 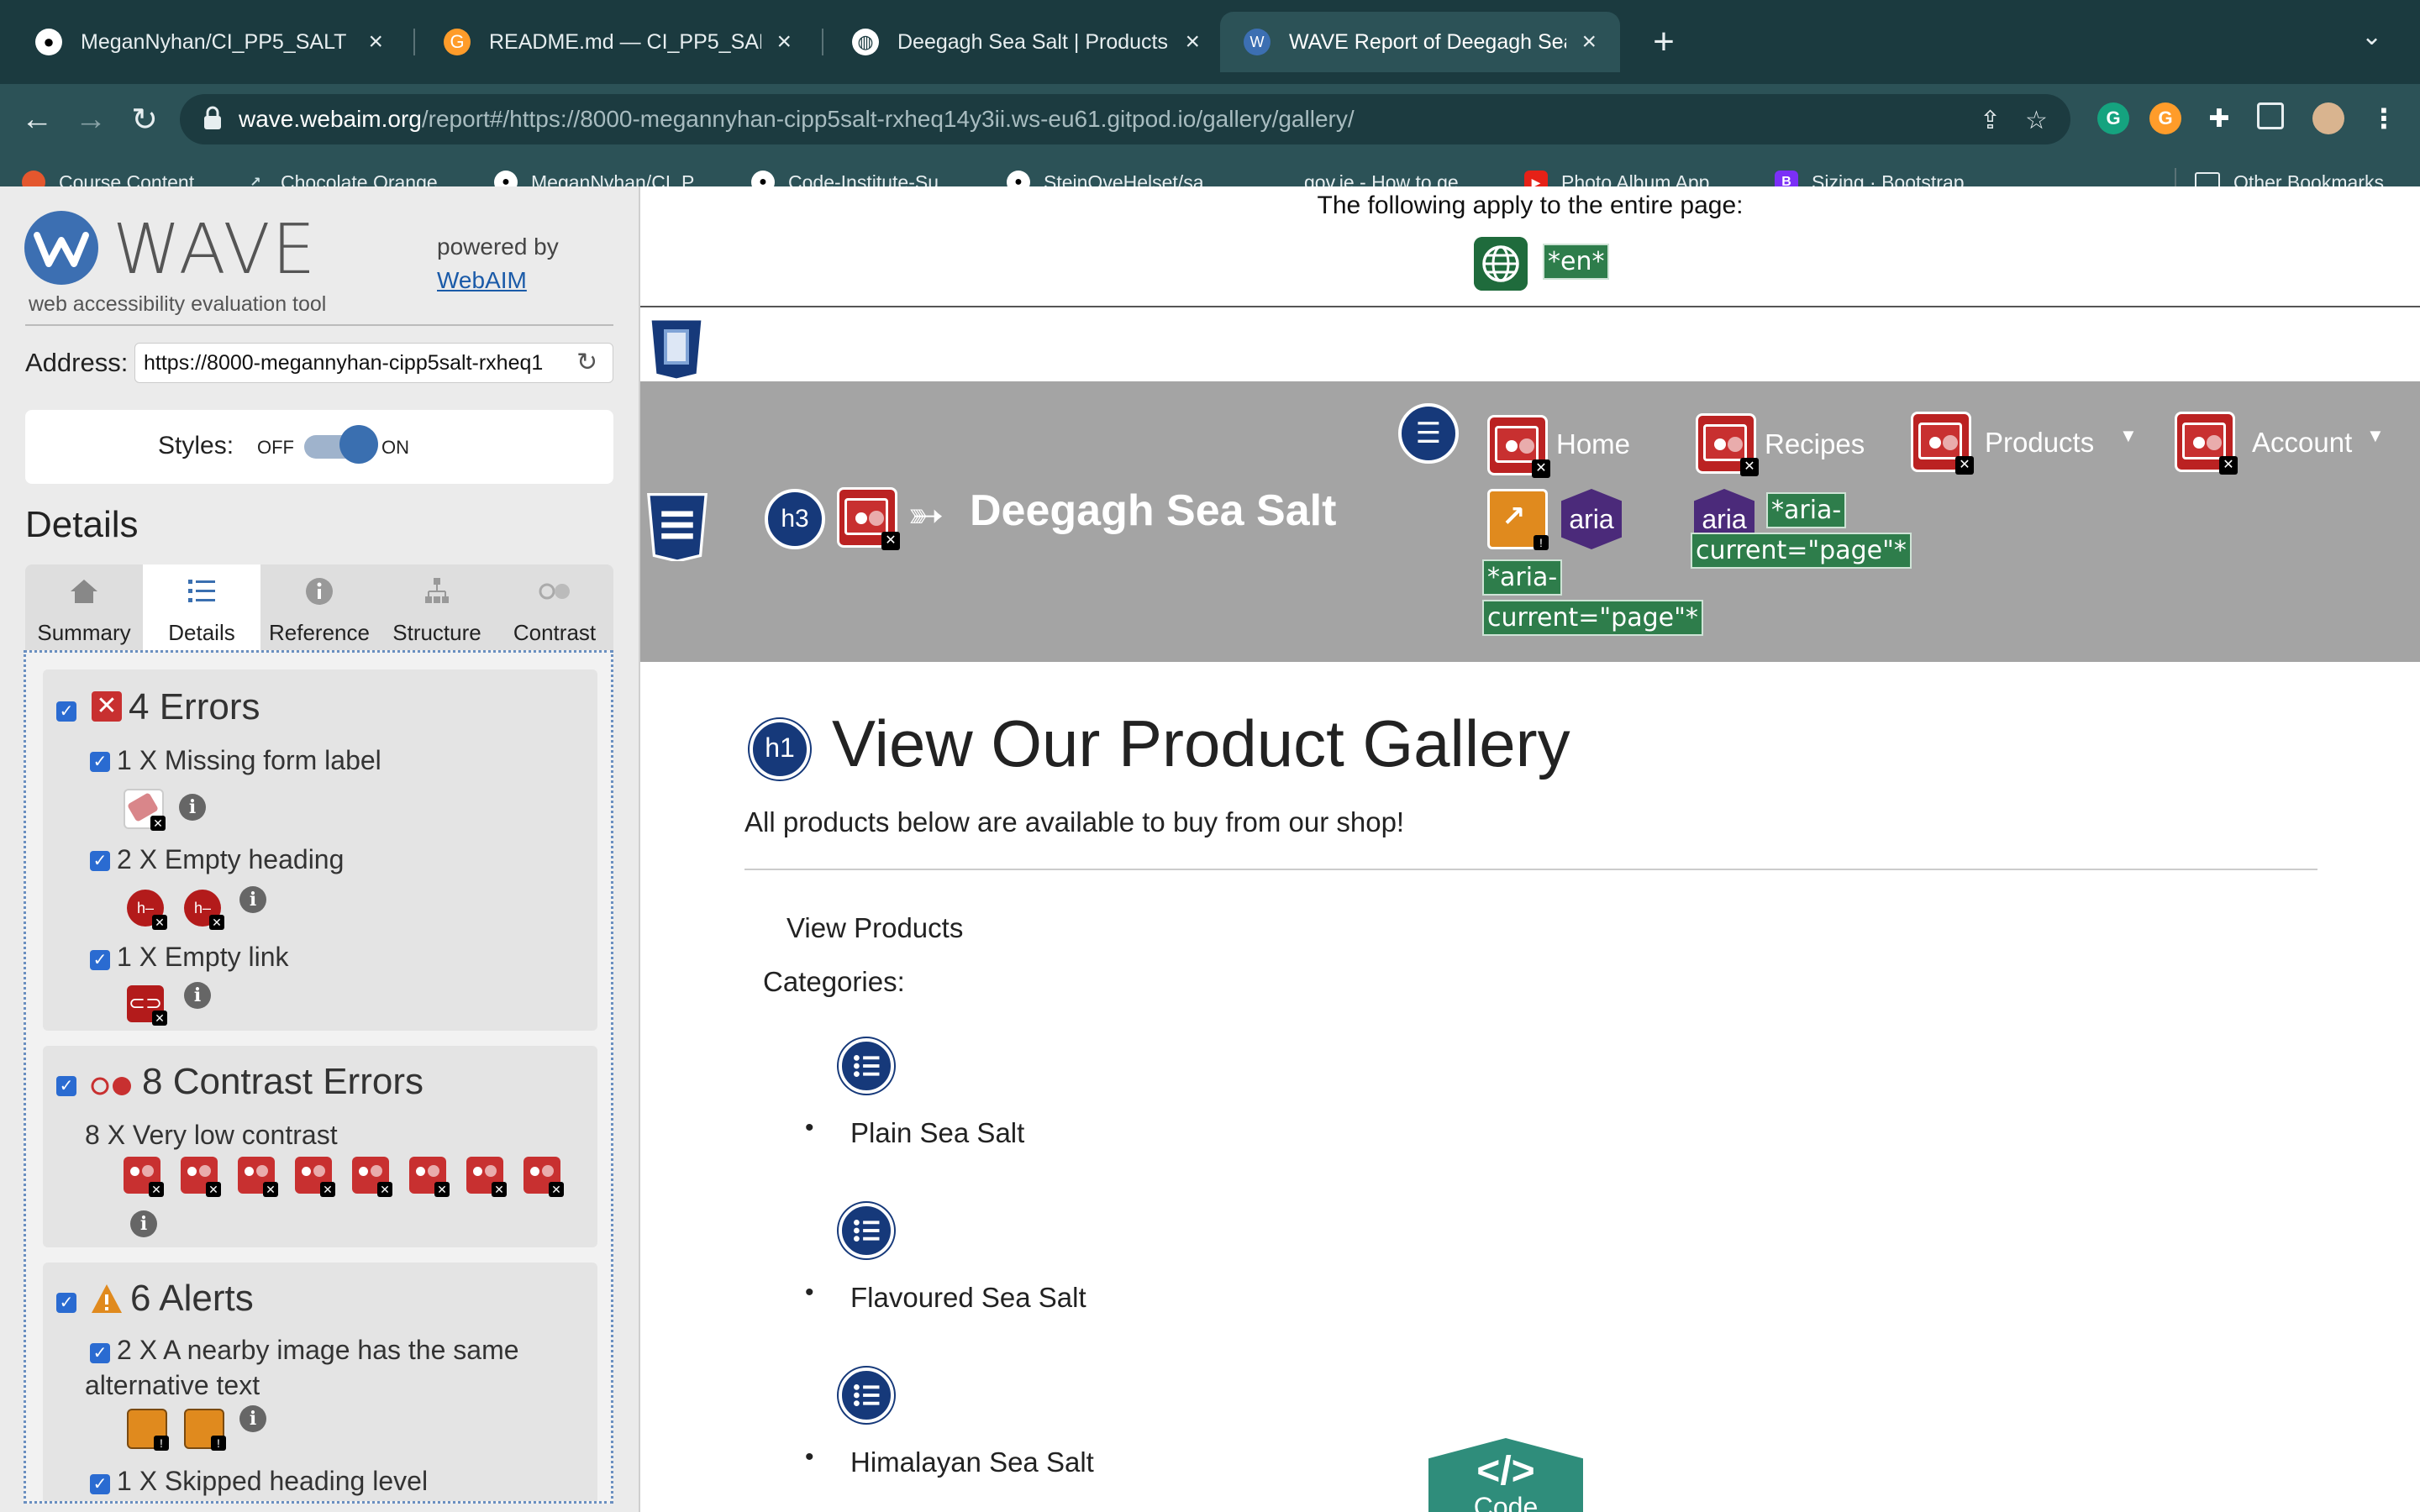 I want to click on h3-badge: h3, so click(x=795, y=519).